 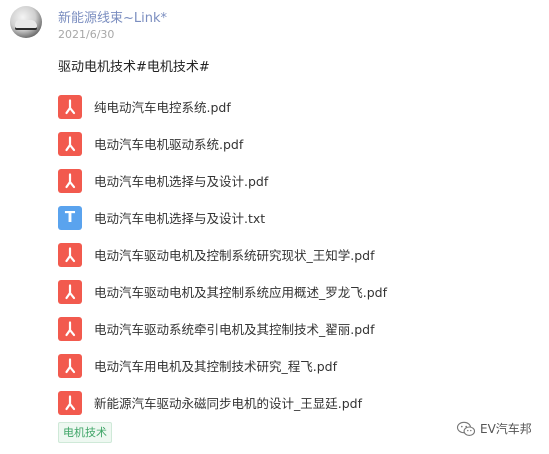 What do you see at coordinates (466, 429) in the screenshot?
I see `wechat-icon` at bounding box center [466, 429].